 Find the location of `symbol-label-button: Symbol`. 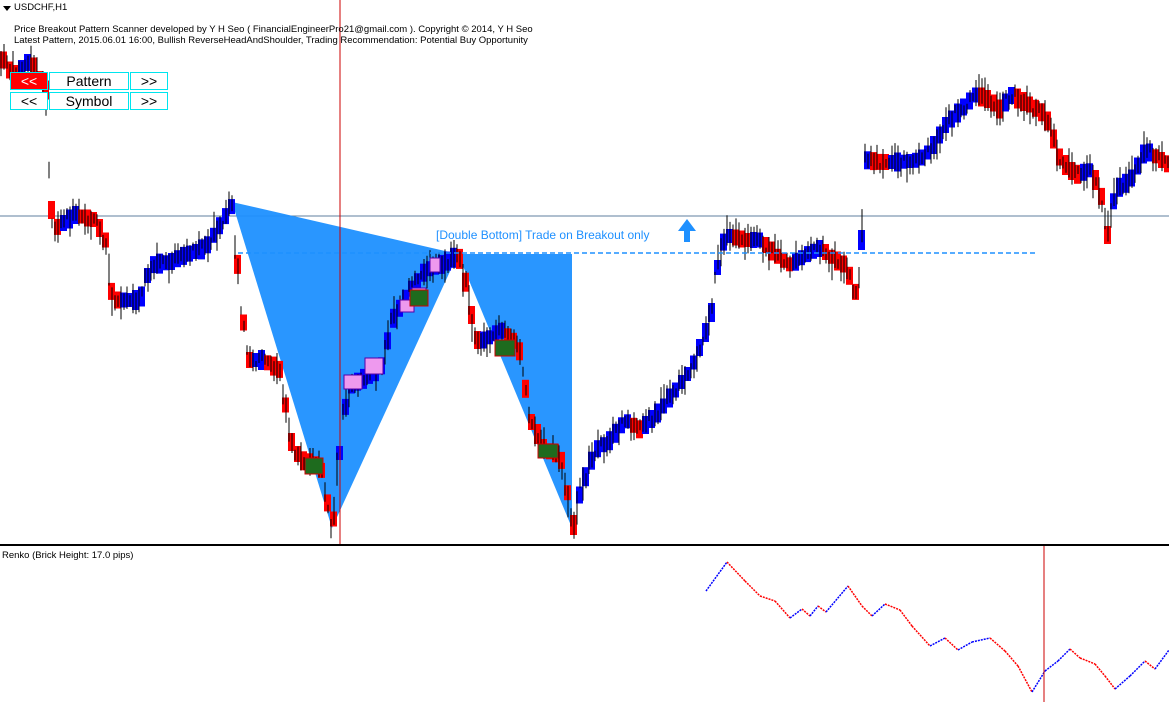

symbol-label-button: Symbol is located at coordinates (89, 101).